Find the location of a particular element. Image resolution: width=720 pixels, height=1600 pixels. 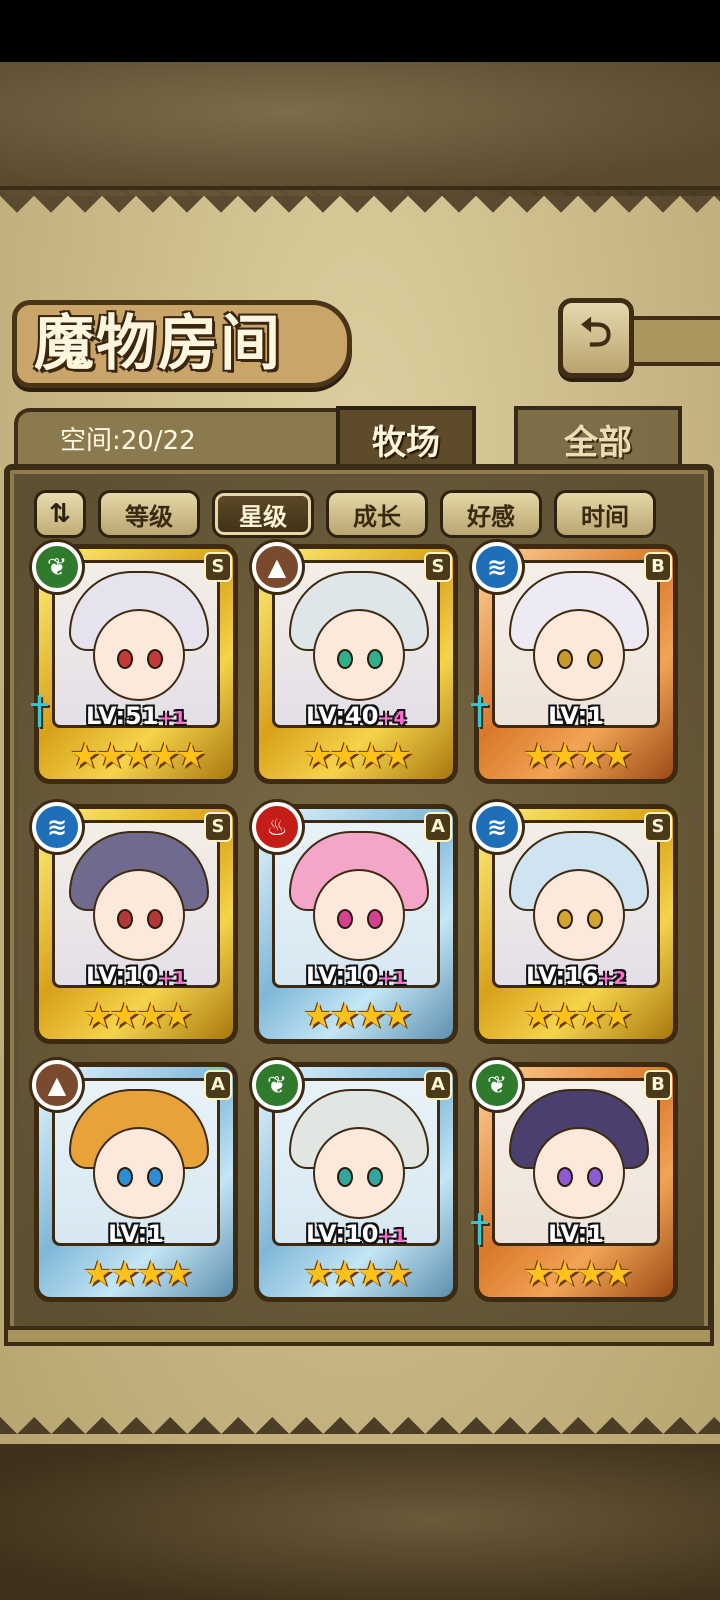

monster-card: ≋ S LV:16+2 ★★★★ is located at coordinates (575, 923).